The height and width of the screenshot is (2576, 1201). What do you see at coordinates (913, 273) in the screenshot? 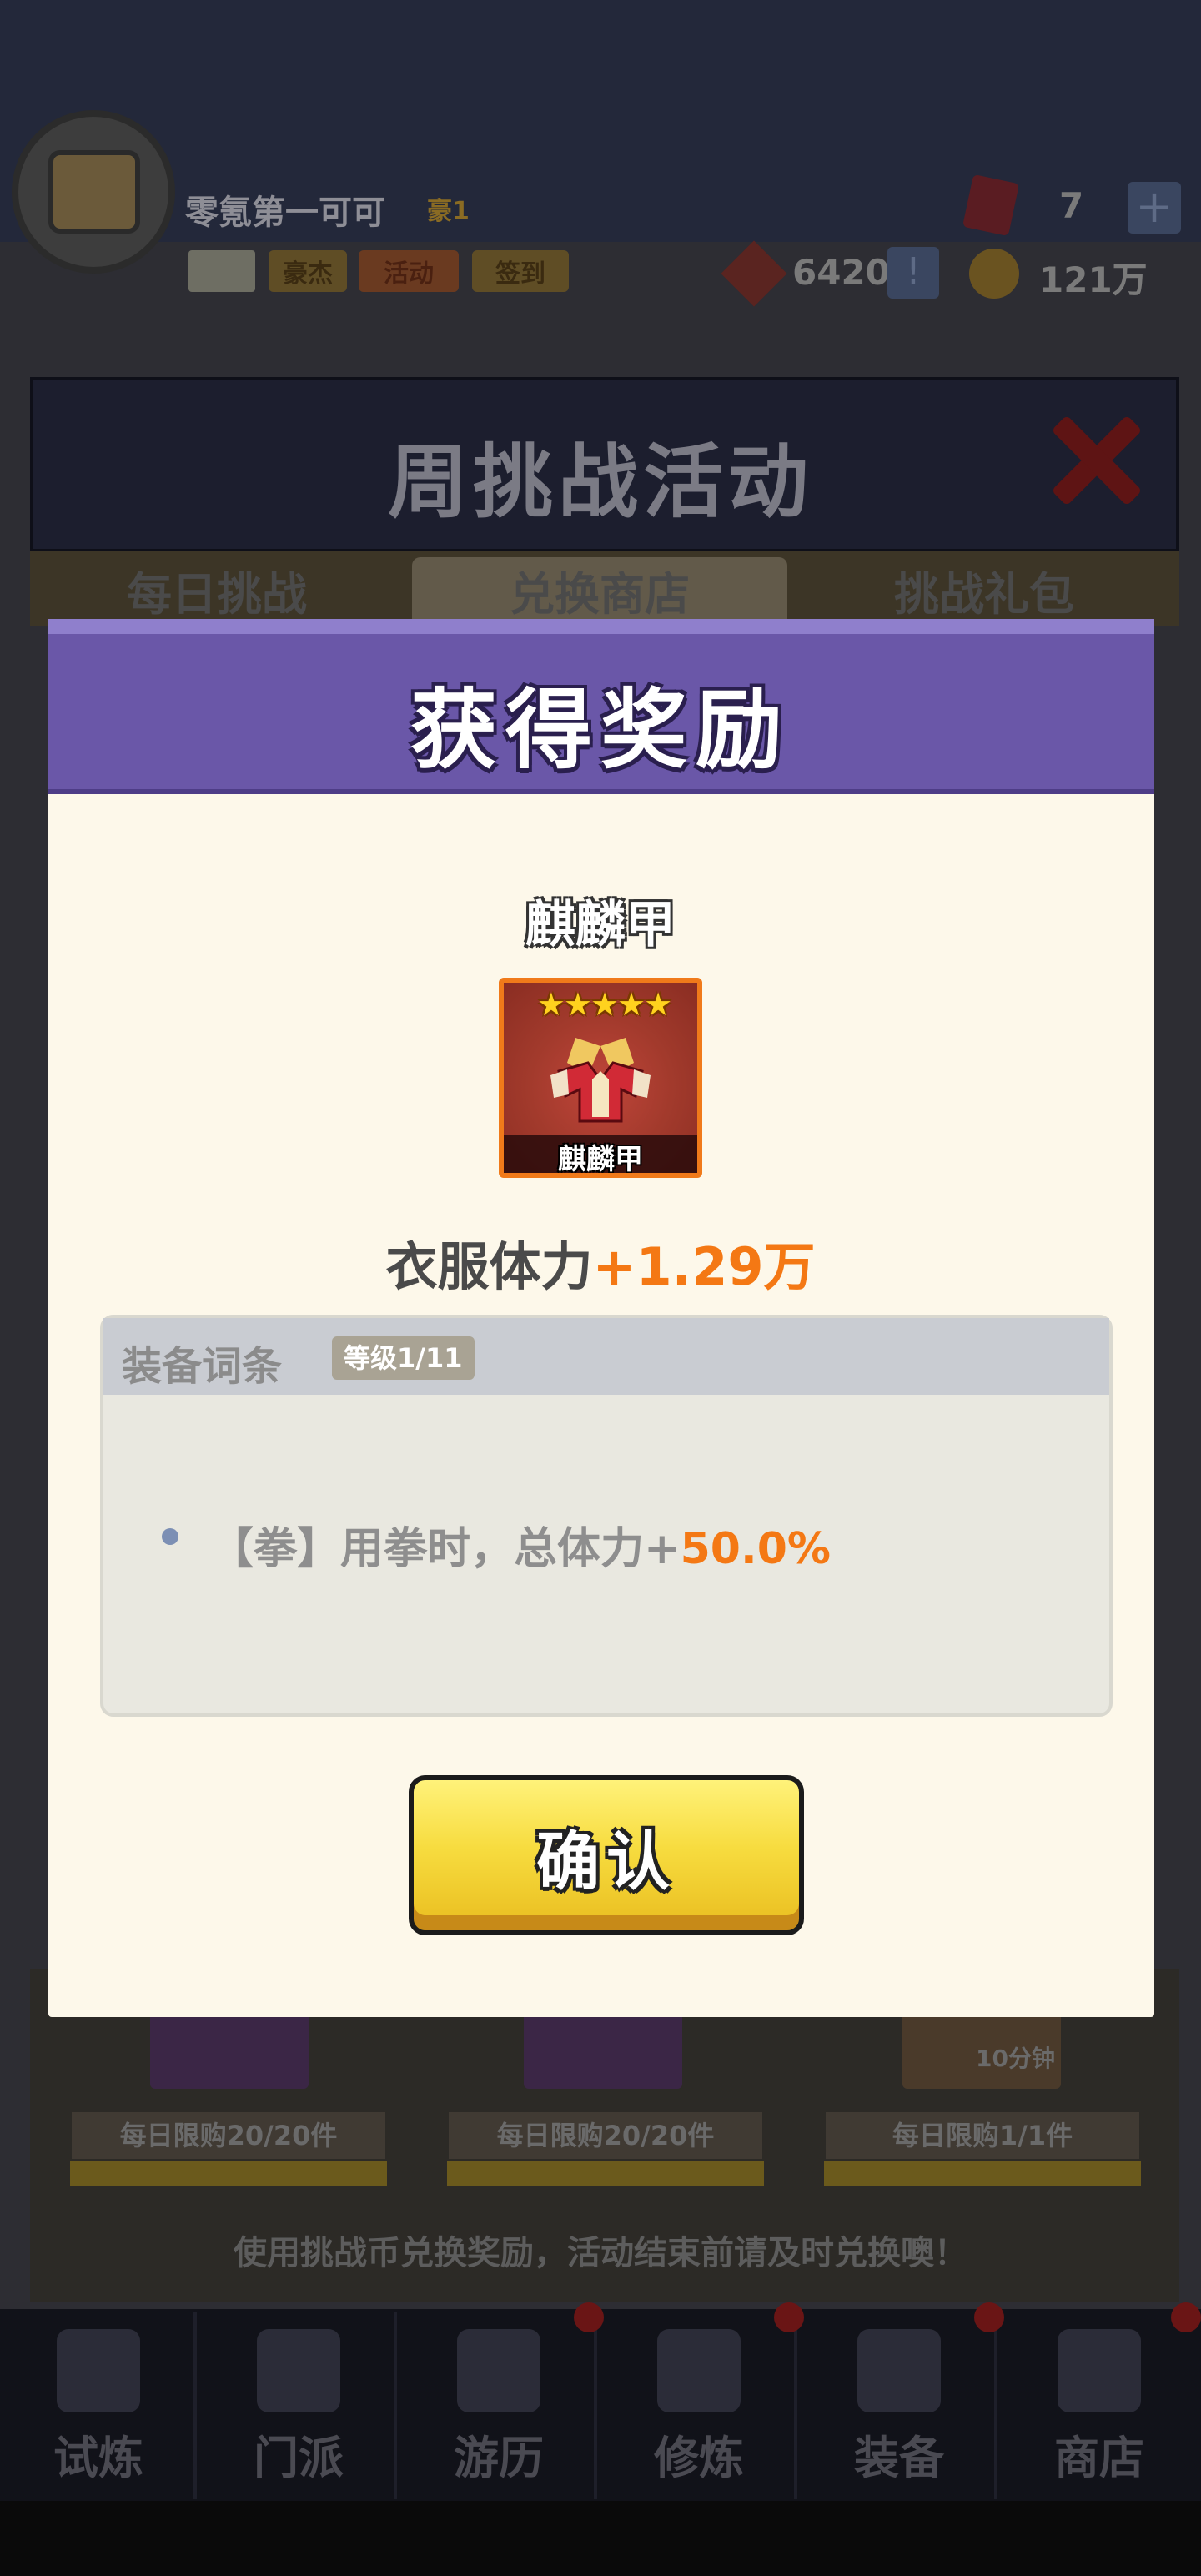
I see `token-info-button: !` at bounding box center [913, 273].